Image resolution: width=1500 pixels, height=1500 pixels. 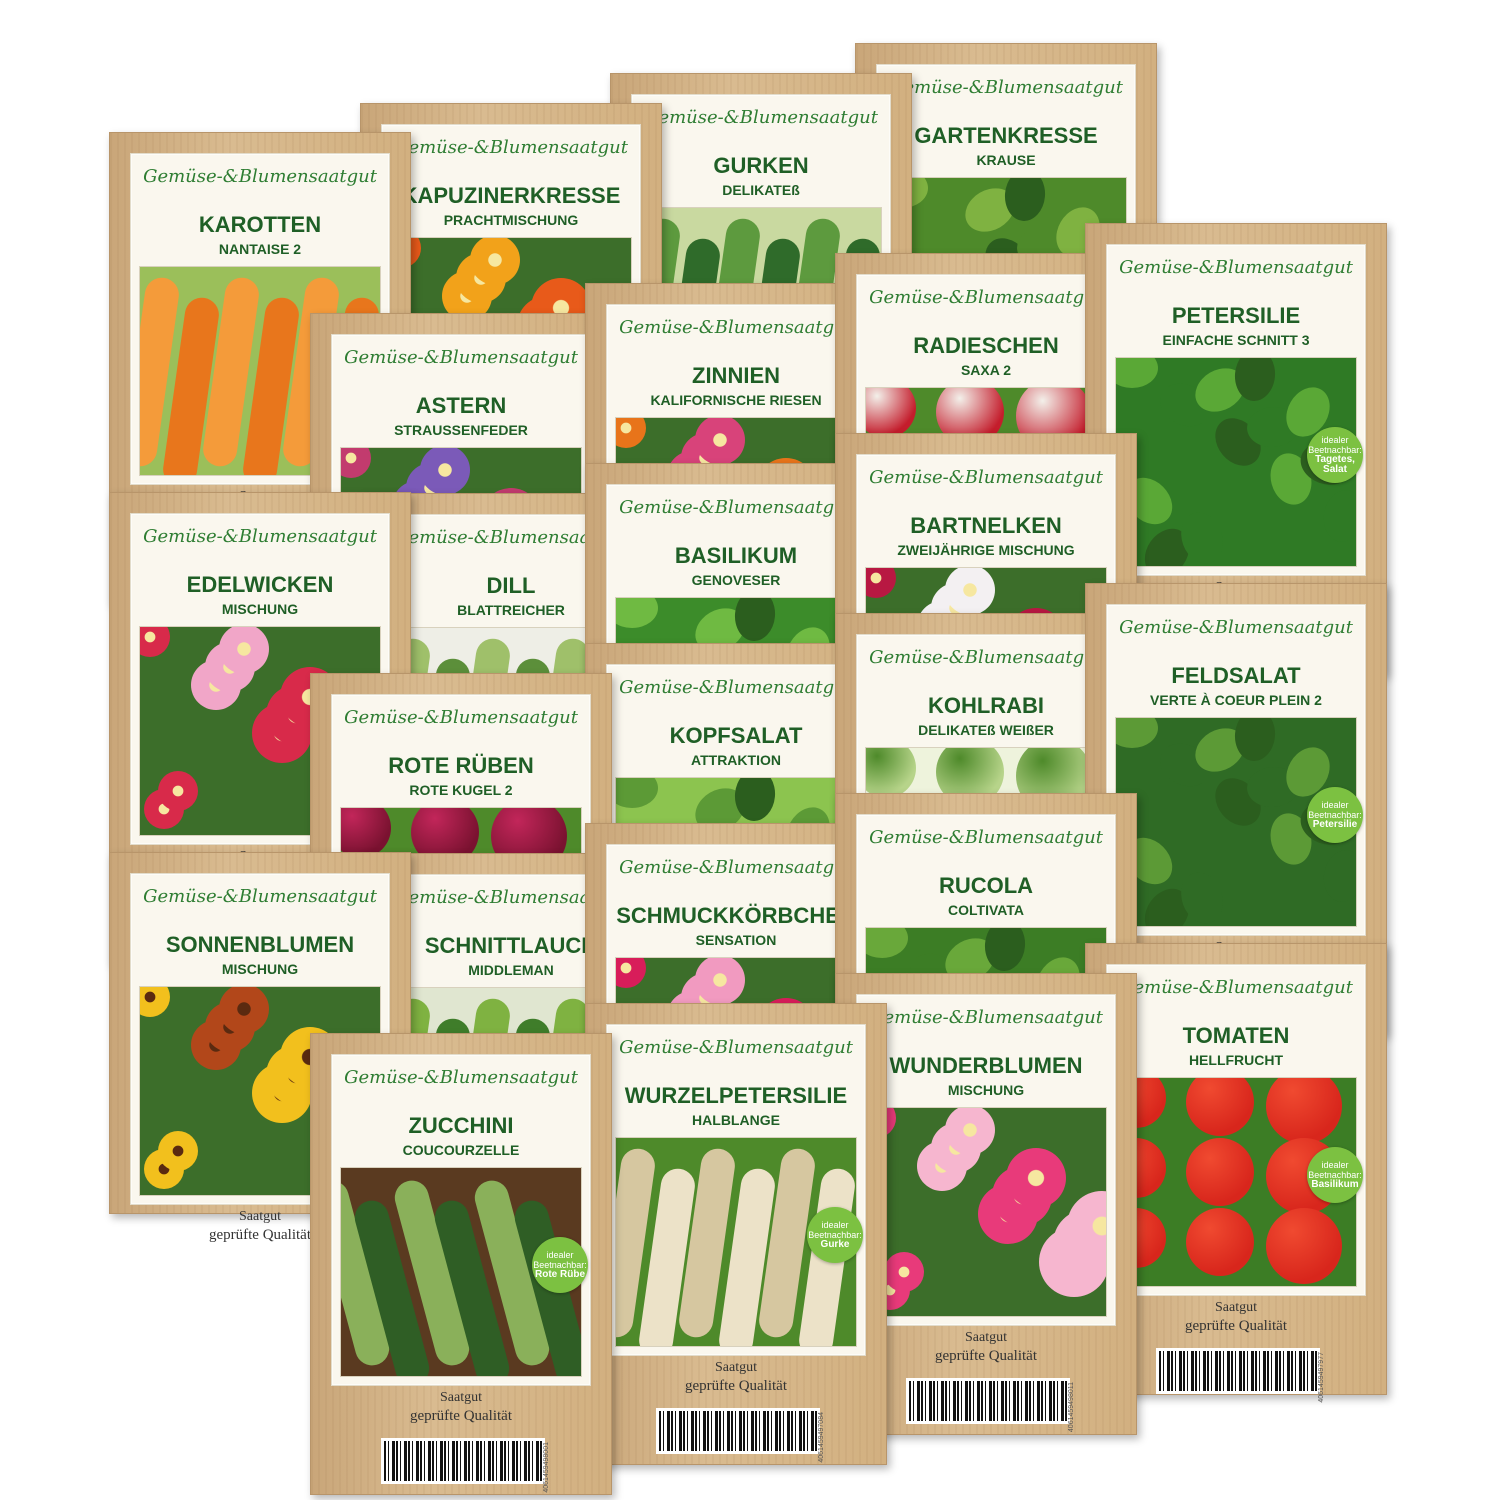 What do you see at coordinates (1335, 824) in the screenshot?
I see `badge-text: Petersilie` at bounding box center [1335, 824].